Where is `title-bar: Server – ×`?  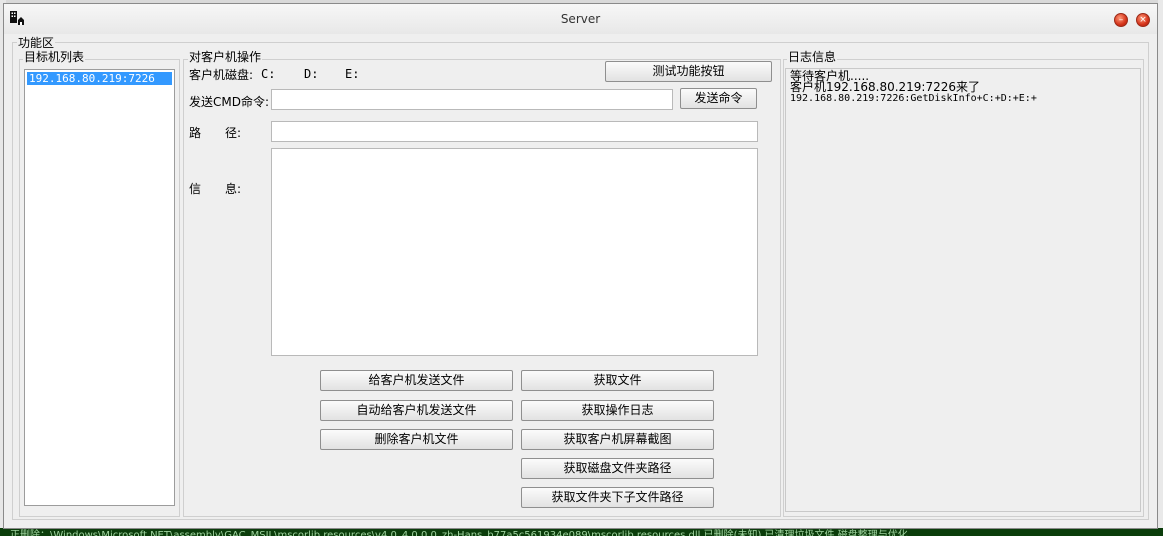
title-bar: Server – × is located at coordinates (580, 19).